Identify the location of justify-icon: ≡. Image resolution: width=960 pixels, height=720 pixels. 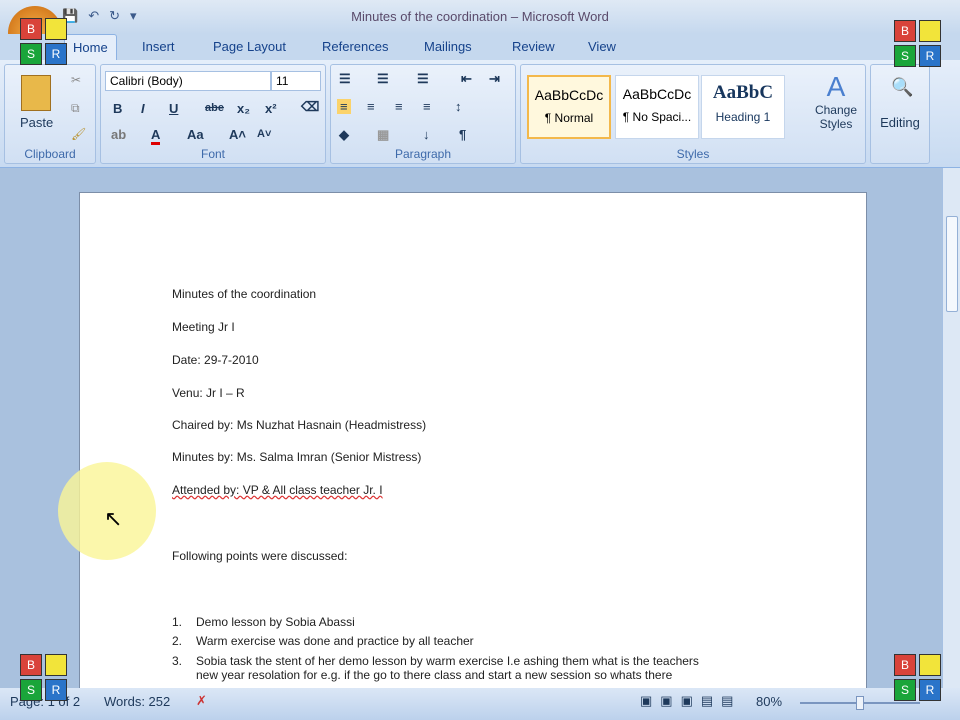
(427, 106).